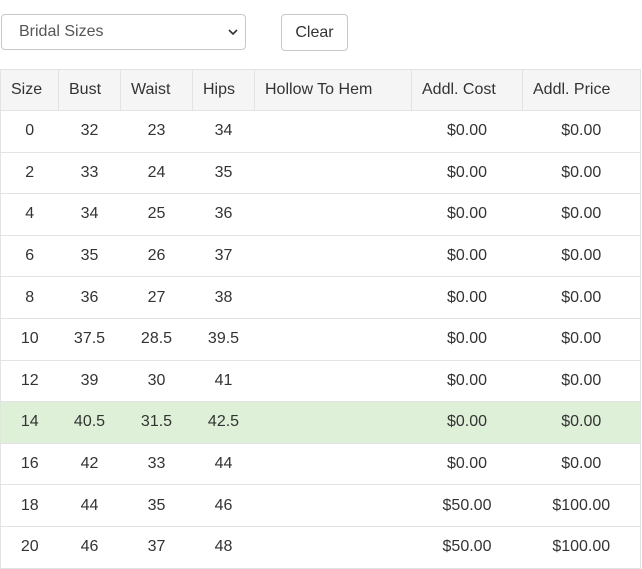  I want to click on header-size: Size, so click(29, 90).